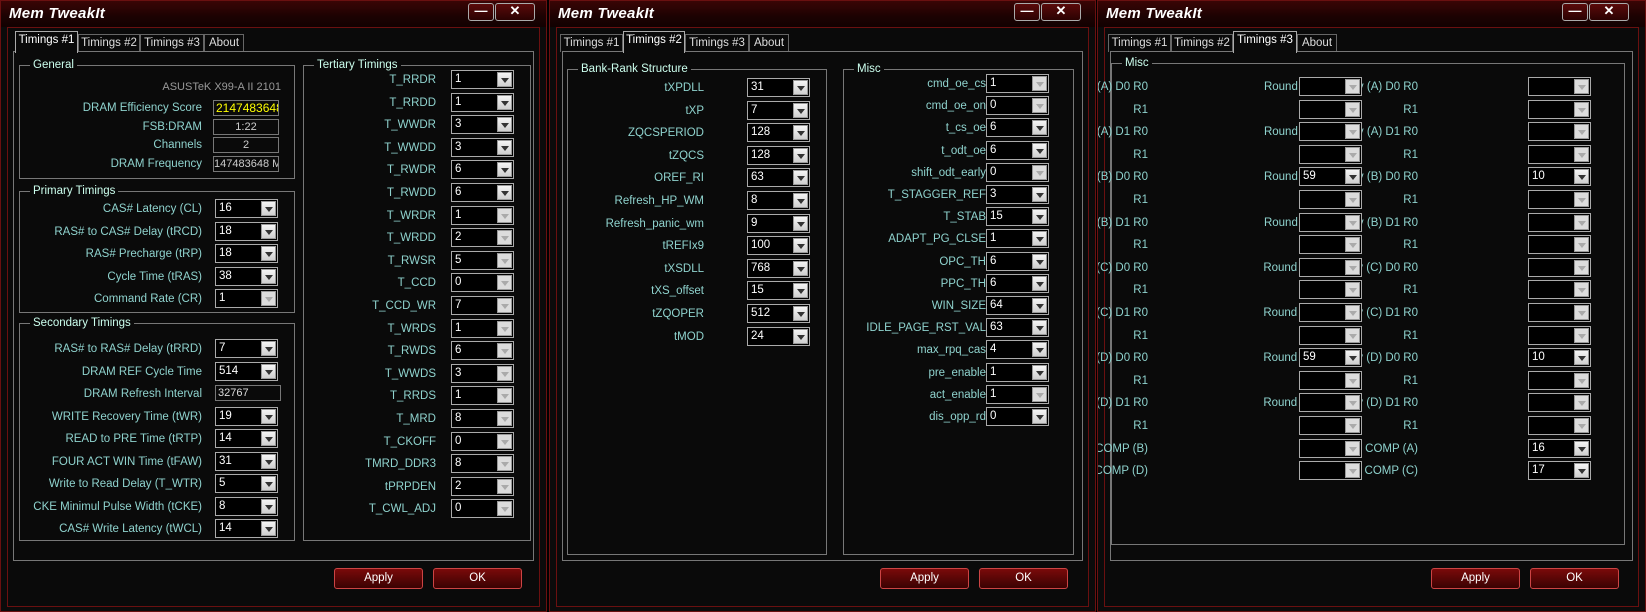  What do you see at coordinates (482, 260) in the screenshot?
I see `value-dropdown: 5` at bounding box center [482, 260].